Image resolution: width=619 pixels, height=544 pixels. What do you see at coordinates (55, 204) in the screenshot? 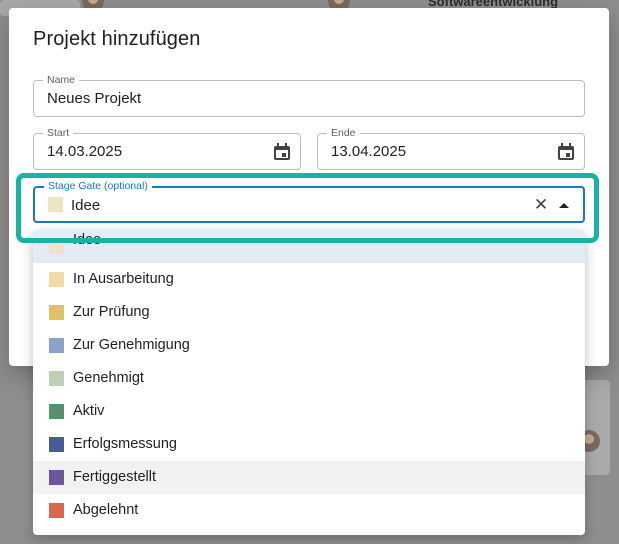
I see `stage-gate-color-swatch` at bounding box center [55, 204].